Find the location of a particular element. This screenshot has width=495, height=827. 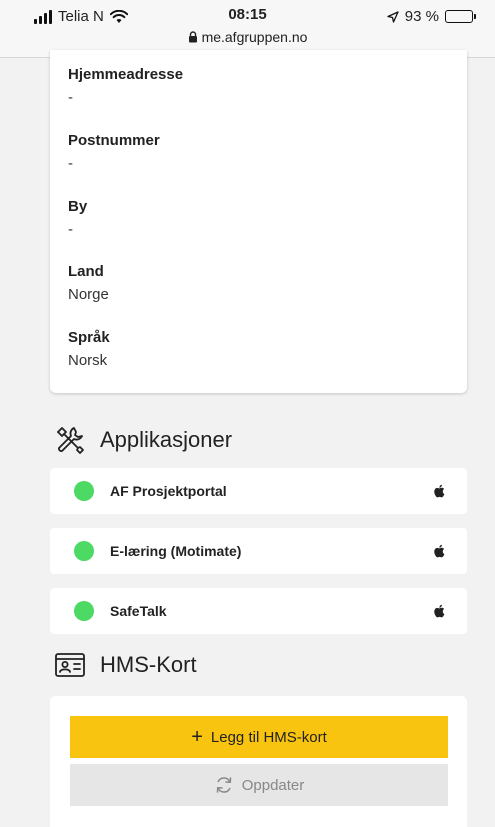

button-label: Legg til HMS-kort is located at coordinates (268, 737).